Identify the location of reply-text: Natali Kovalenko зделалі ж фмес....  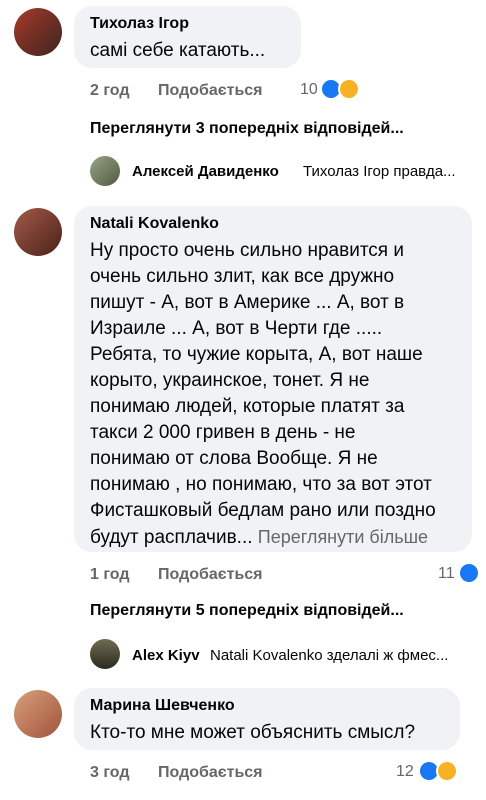
(329, 655).